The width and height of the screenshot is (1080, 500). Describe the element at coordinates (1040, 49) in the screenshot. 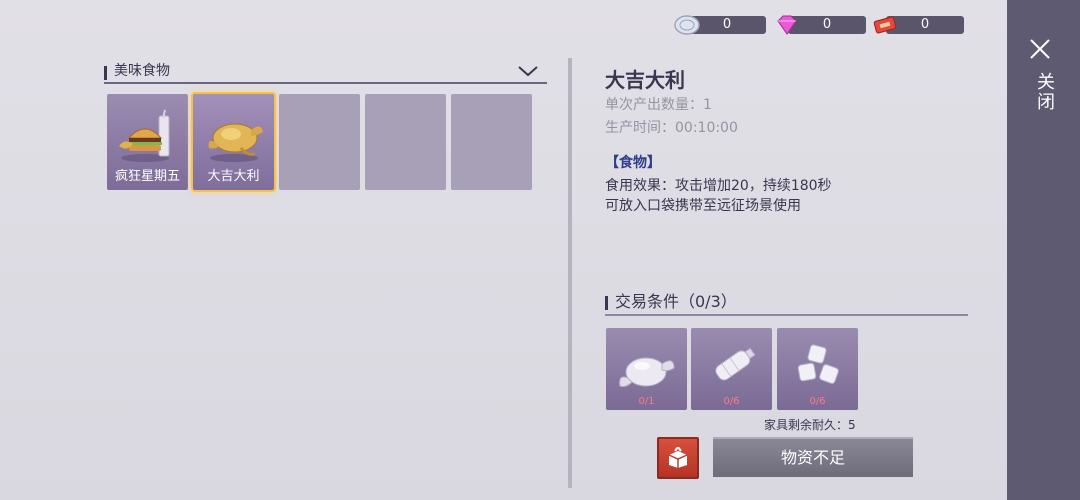

I see `close-icon` at that location.